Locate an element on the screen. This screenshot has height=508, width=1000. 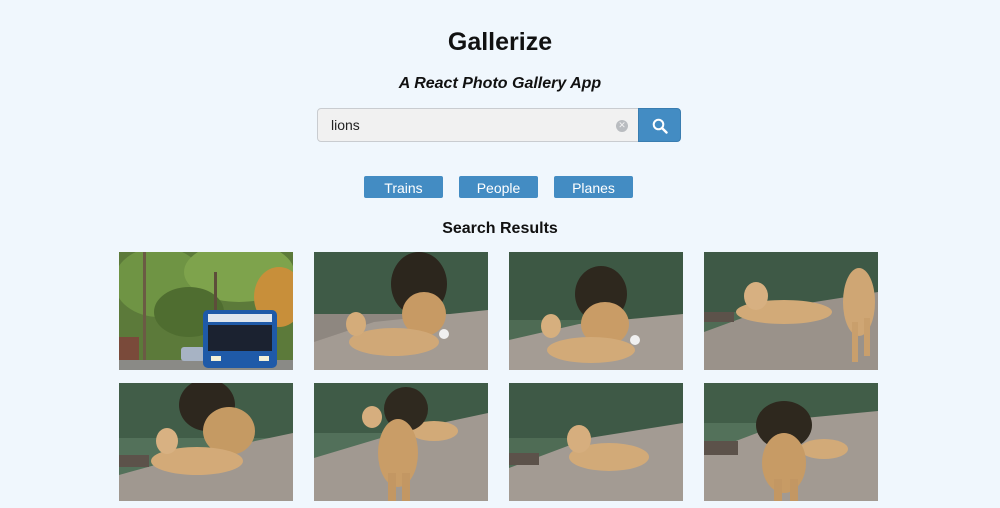
search-icon is located at coordinates (660, 126).